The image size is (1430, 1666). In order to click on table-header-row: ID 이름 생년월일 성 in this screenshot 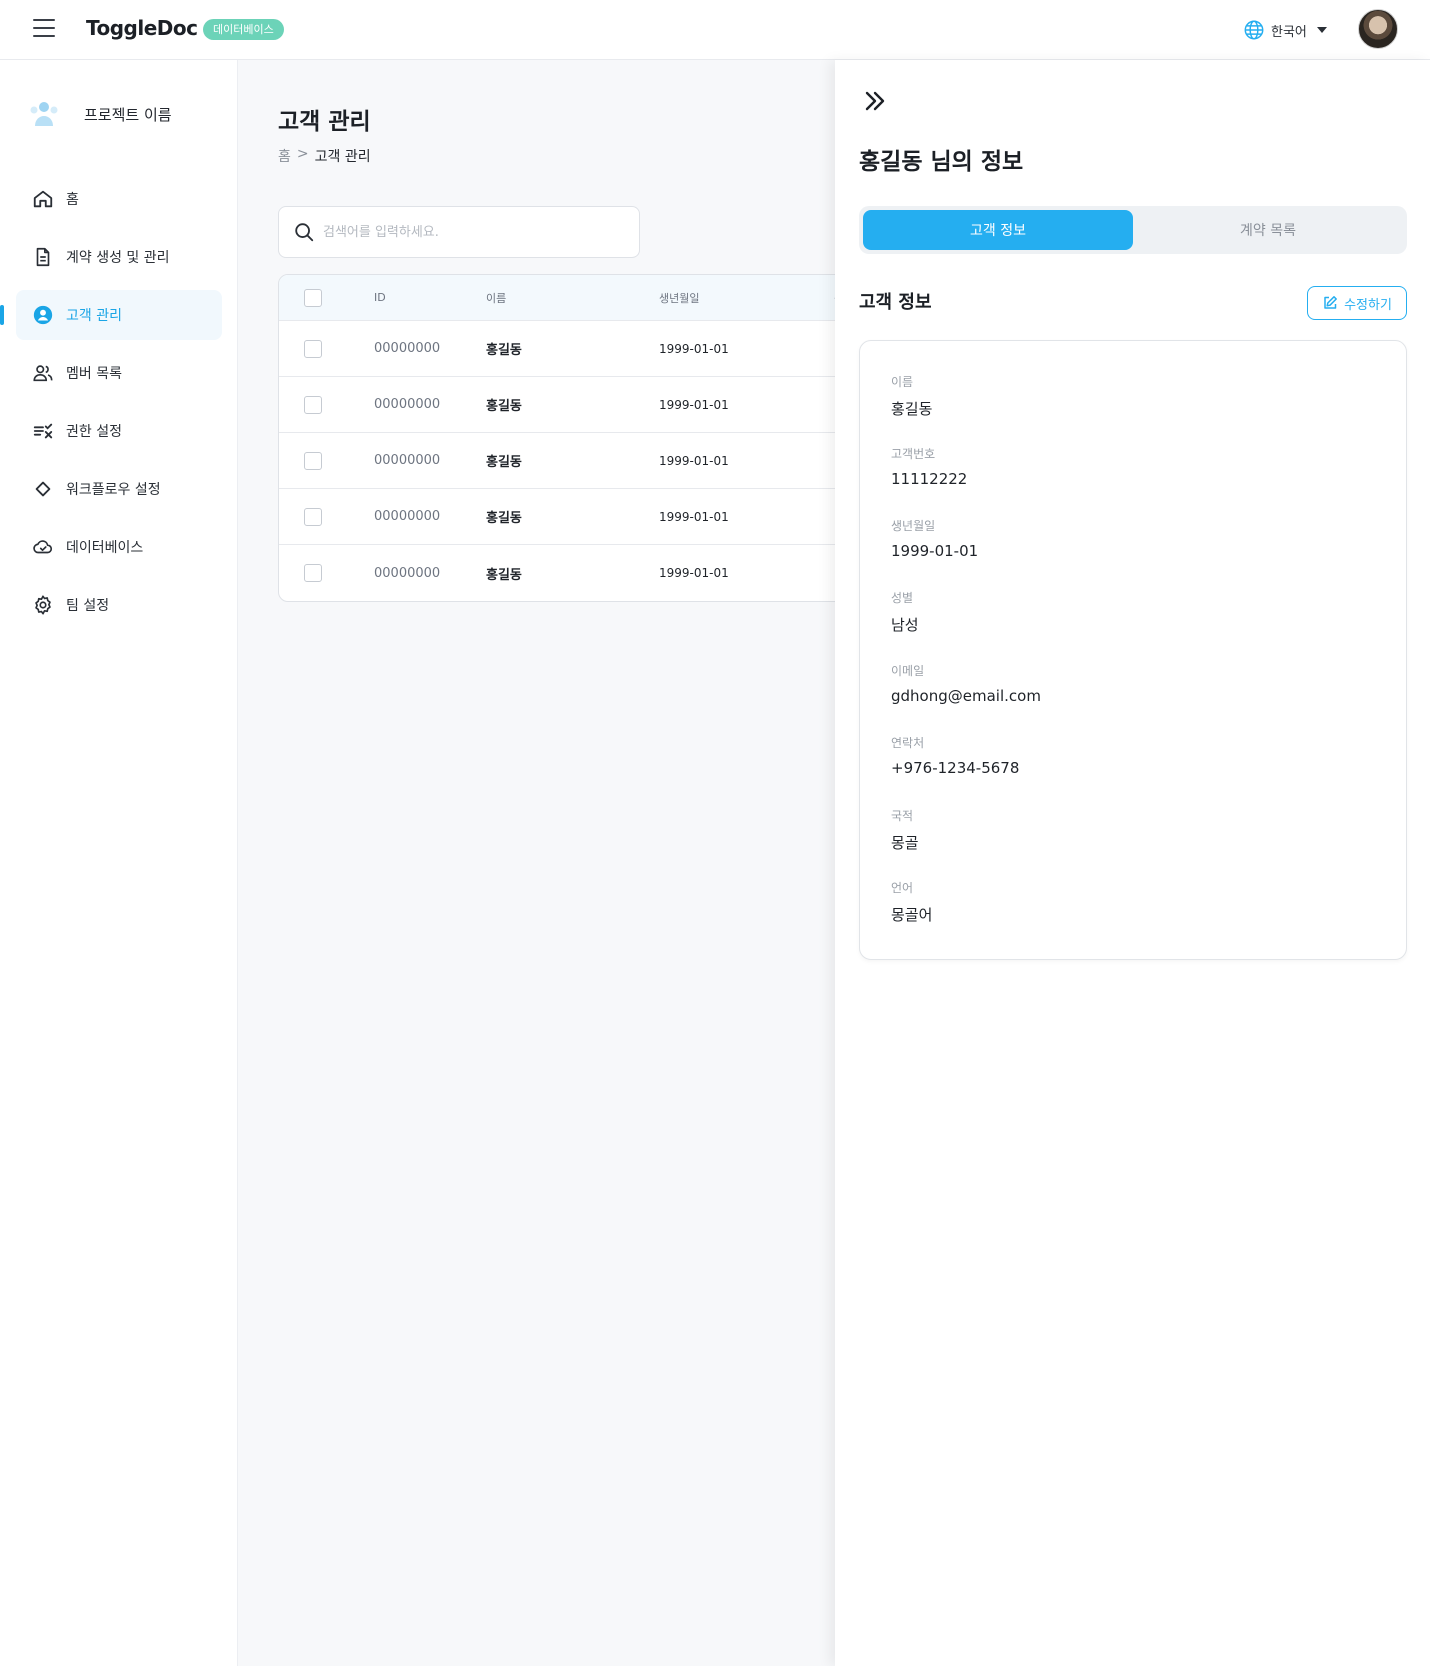, I will do `click(557, 298)`.